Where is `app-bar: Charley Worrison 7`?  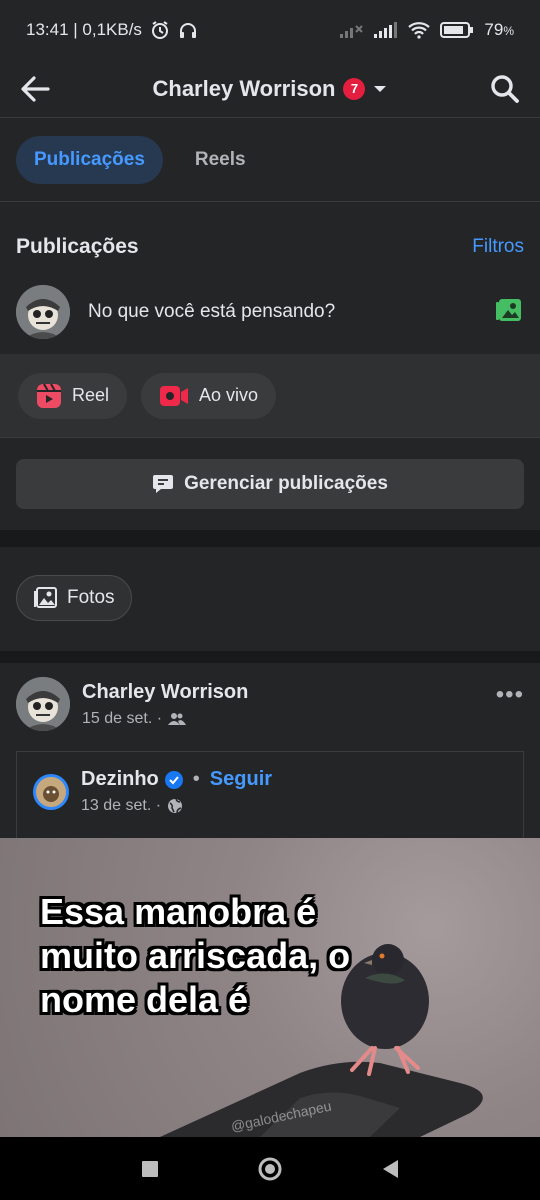 app-bar: Charley Worrison 7 is located at coordinates (270, 89).